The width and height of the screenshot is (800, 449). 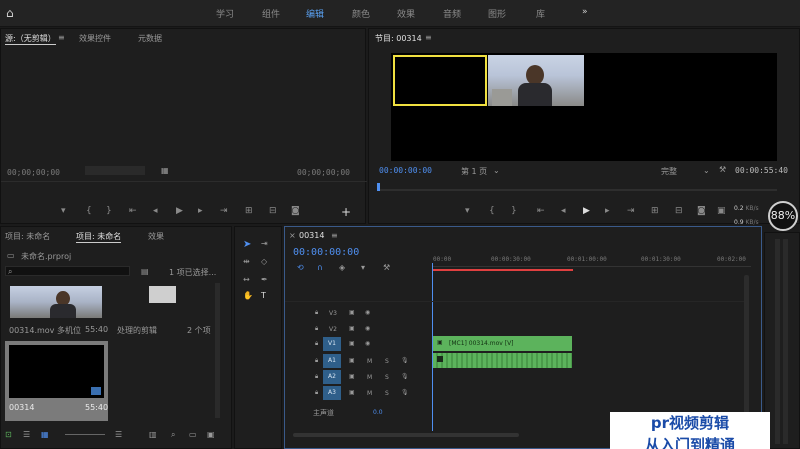 What do you see at coordinates (332, 393) in the screenshot?
I see `track-target-a3: A3` at bounding box center [332, 393].